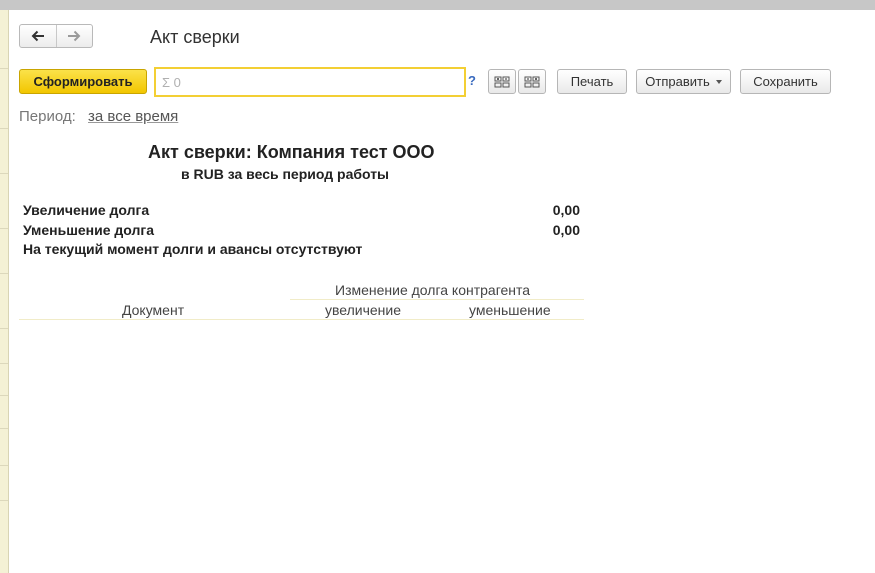 Image resolution: width=875 pixels, height=573 pixels. What do you see at coordinates (89, 230) in the screenshot?
I see `debt-decrease-label: Уменьшение долга` at bounding box center [89, 230].